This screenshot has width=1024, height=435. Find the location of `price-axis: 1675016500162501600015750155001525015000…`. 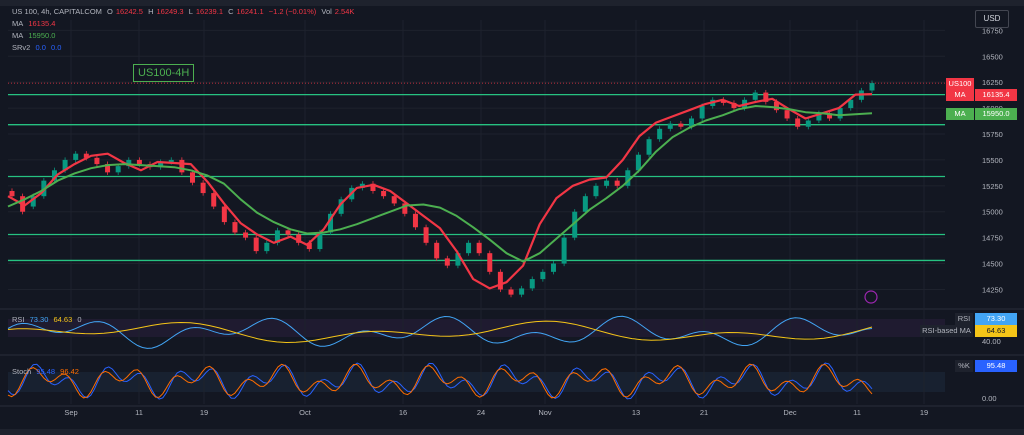

price-axis: 1675016500162501600015750155001525015000… is located at coordinates (992, 160).